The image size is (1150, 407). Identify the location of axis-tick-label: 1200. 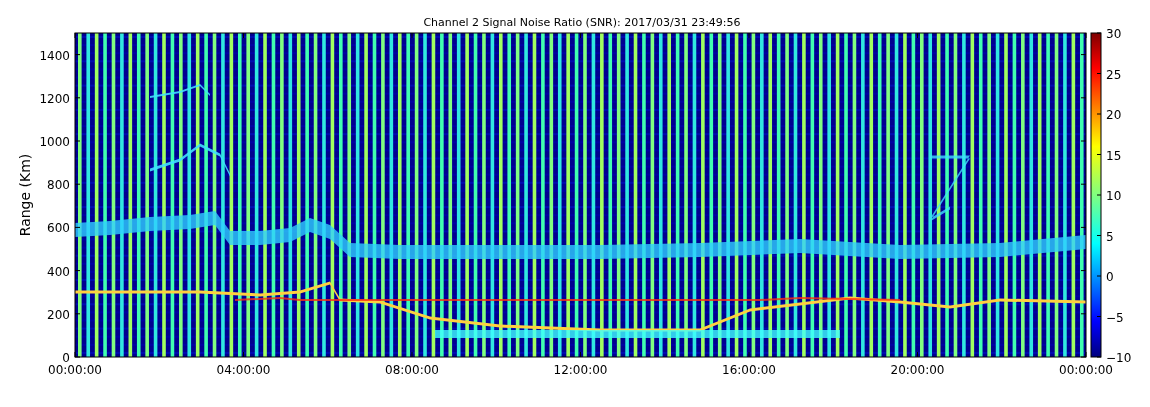
(54, 98).